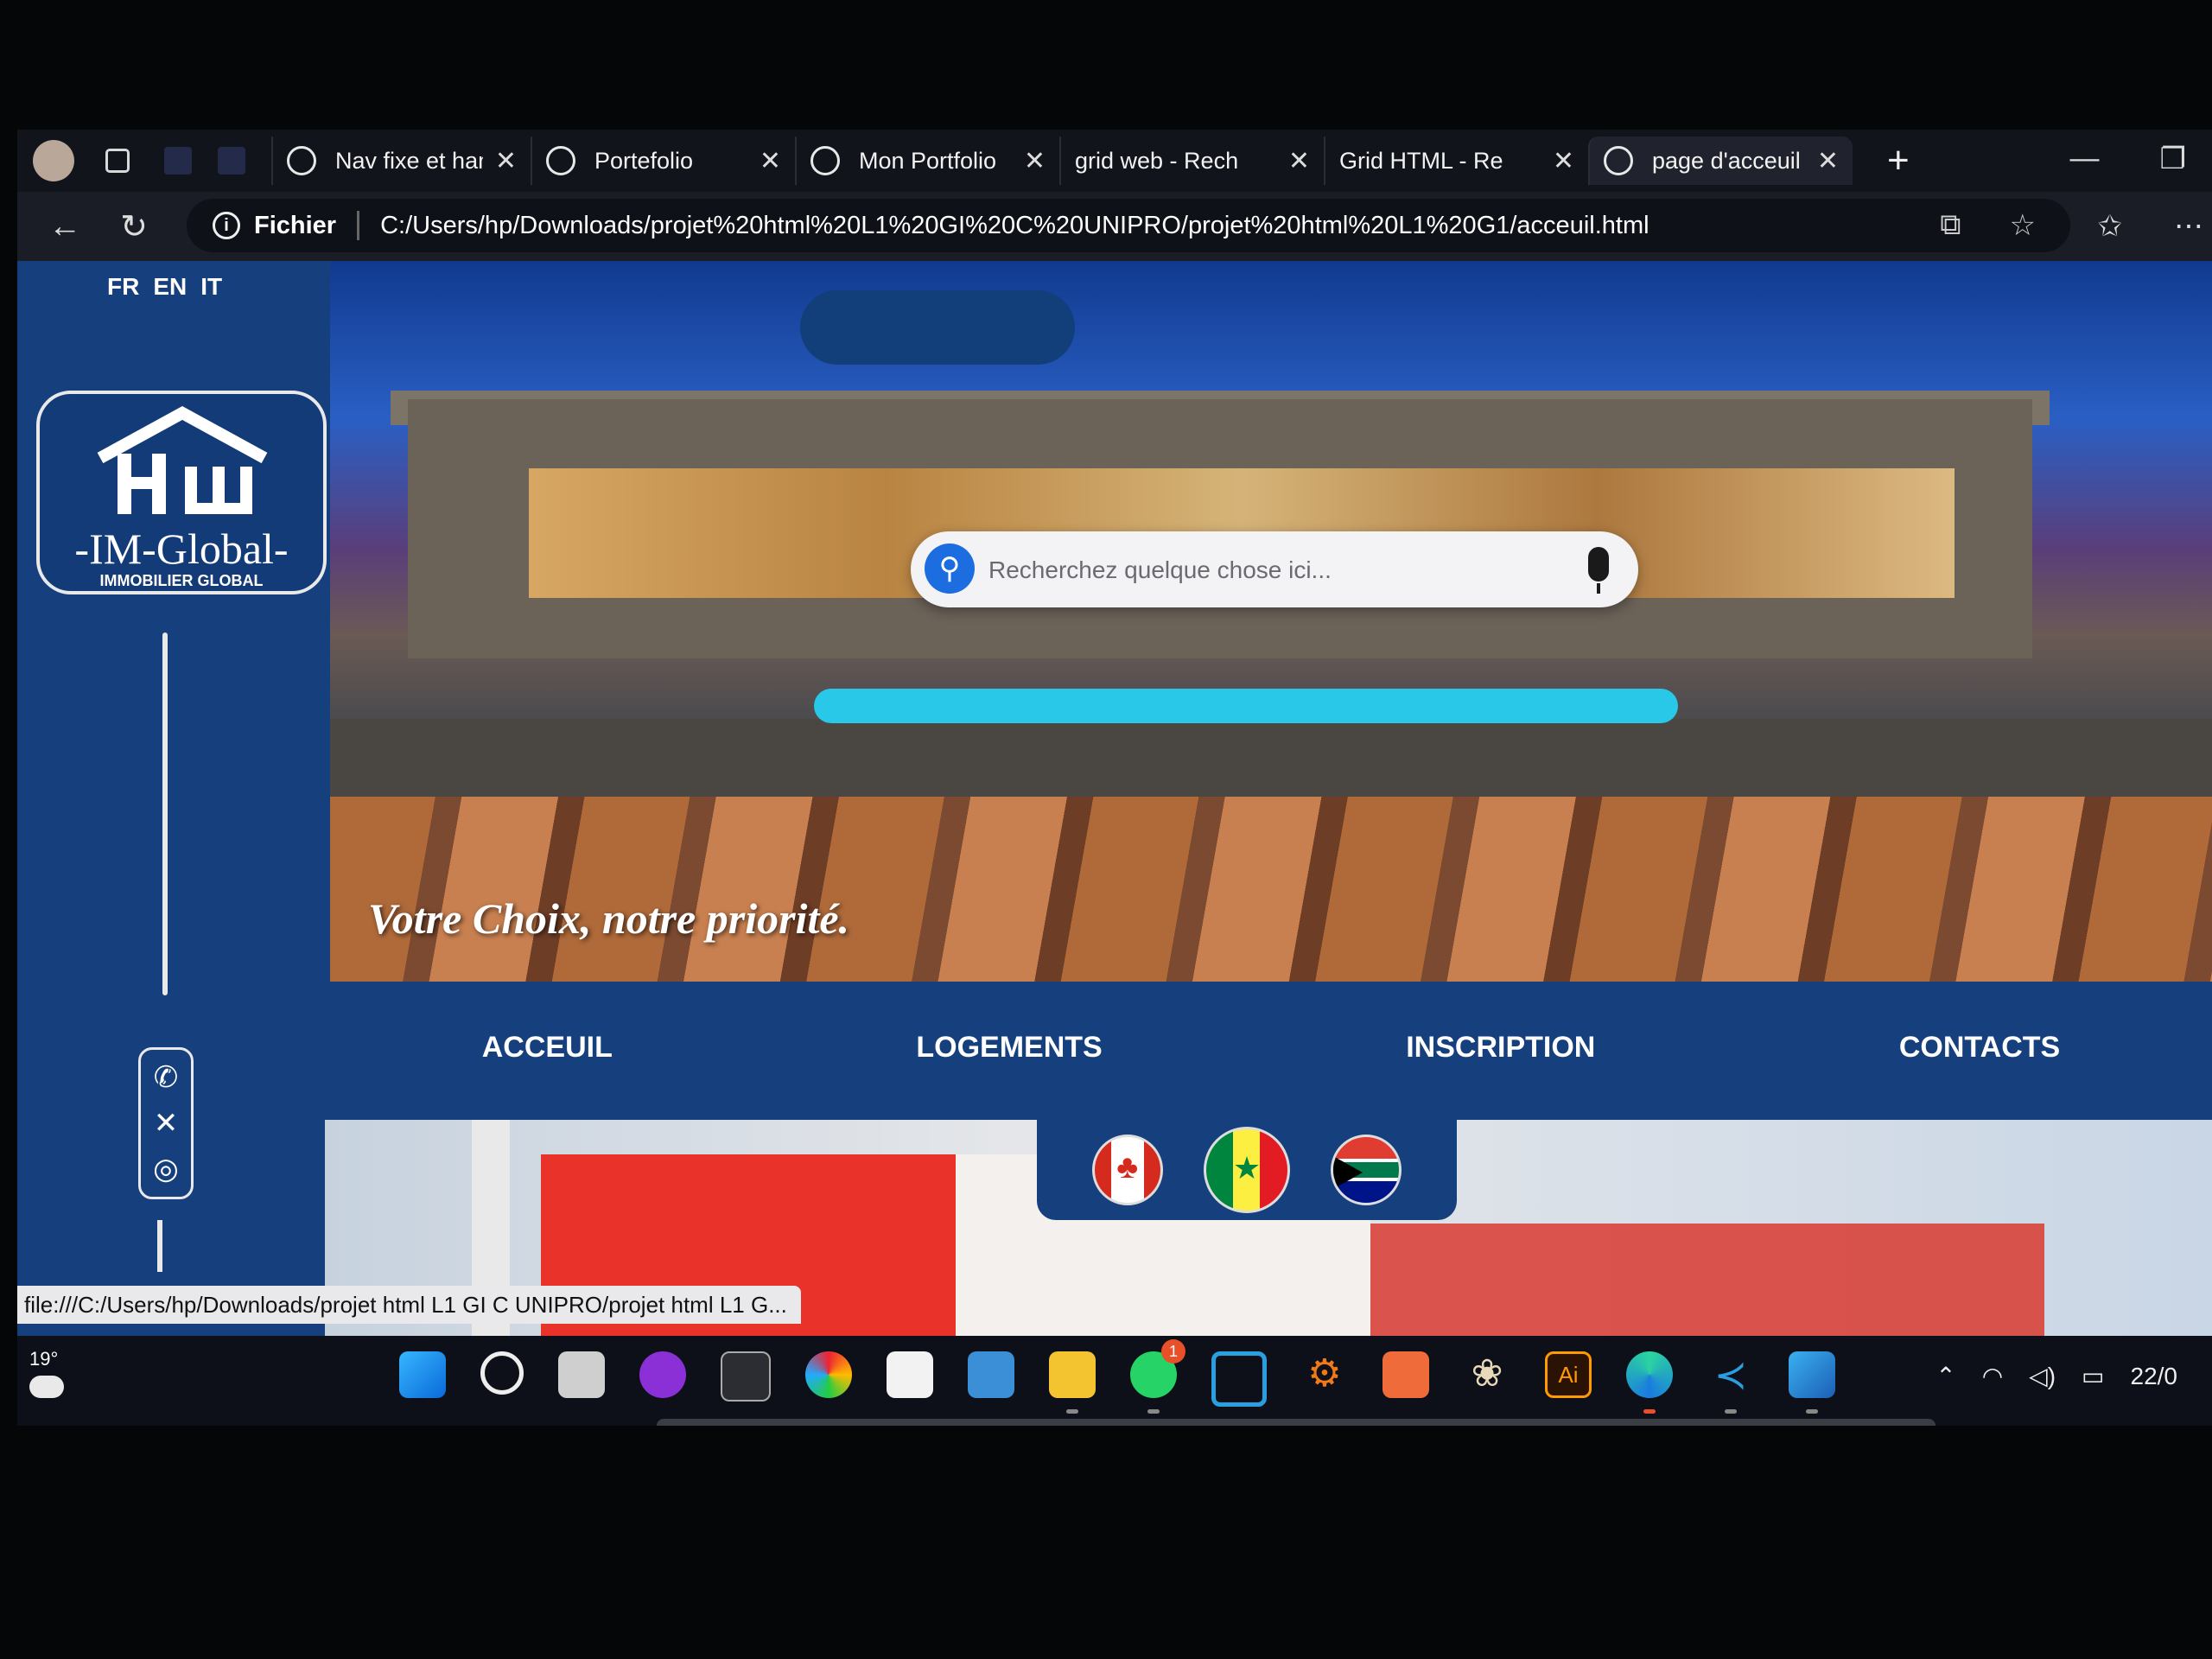 This screenshot has width=2212, height=1659. What do you see at coordinates (609, 918) in the screenshot?
I see `hero-tagline: Votre Choix, notre priorité.` at bounding box center [609, 918].